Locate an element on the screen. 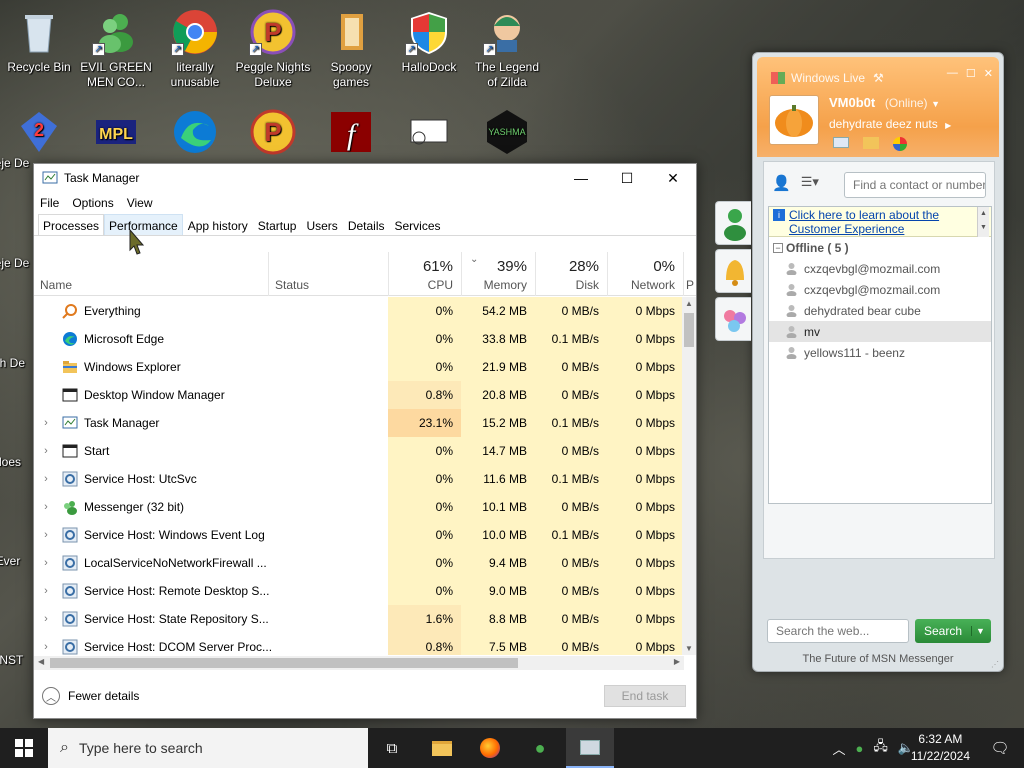  taskbar-messenger: ● is located at coordinates (540, 748).